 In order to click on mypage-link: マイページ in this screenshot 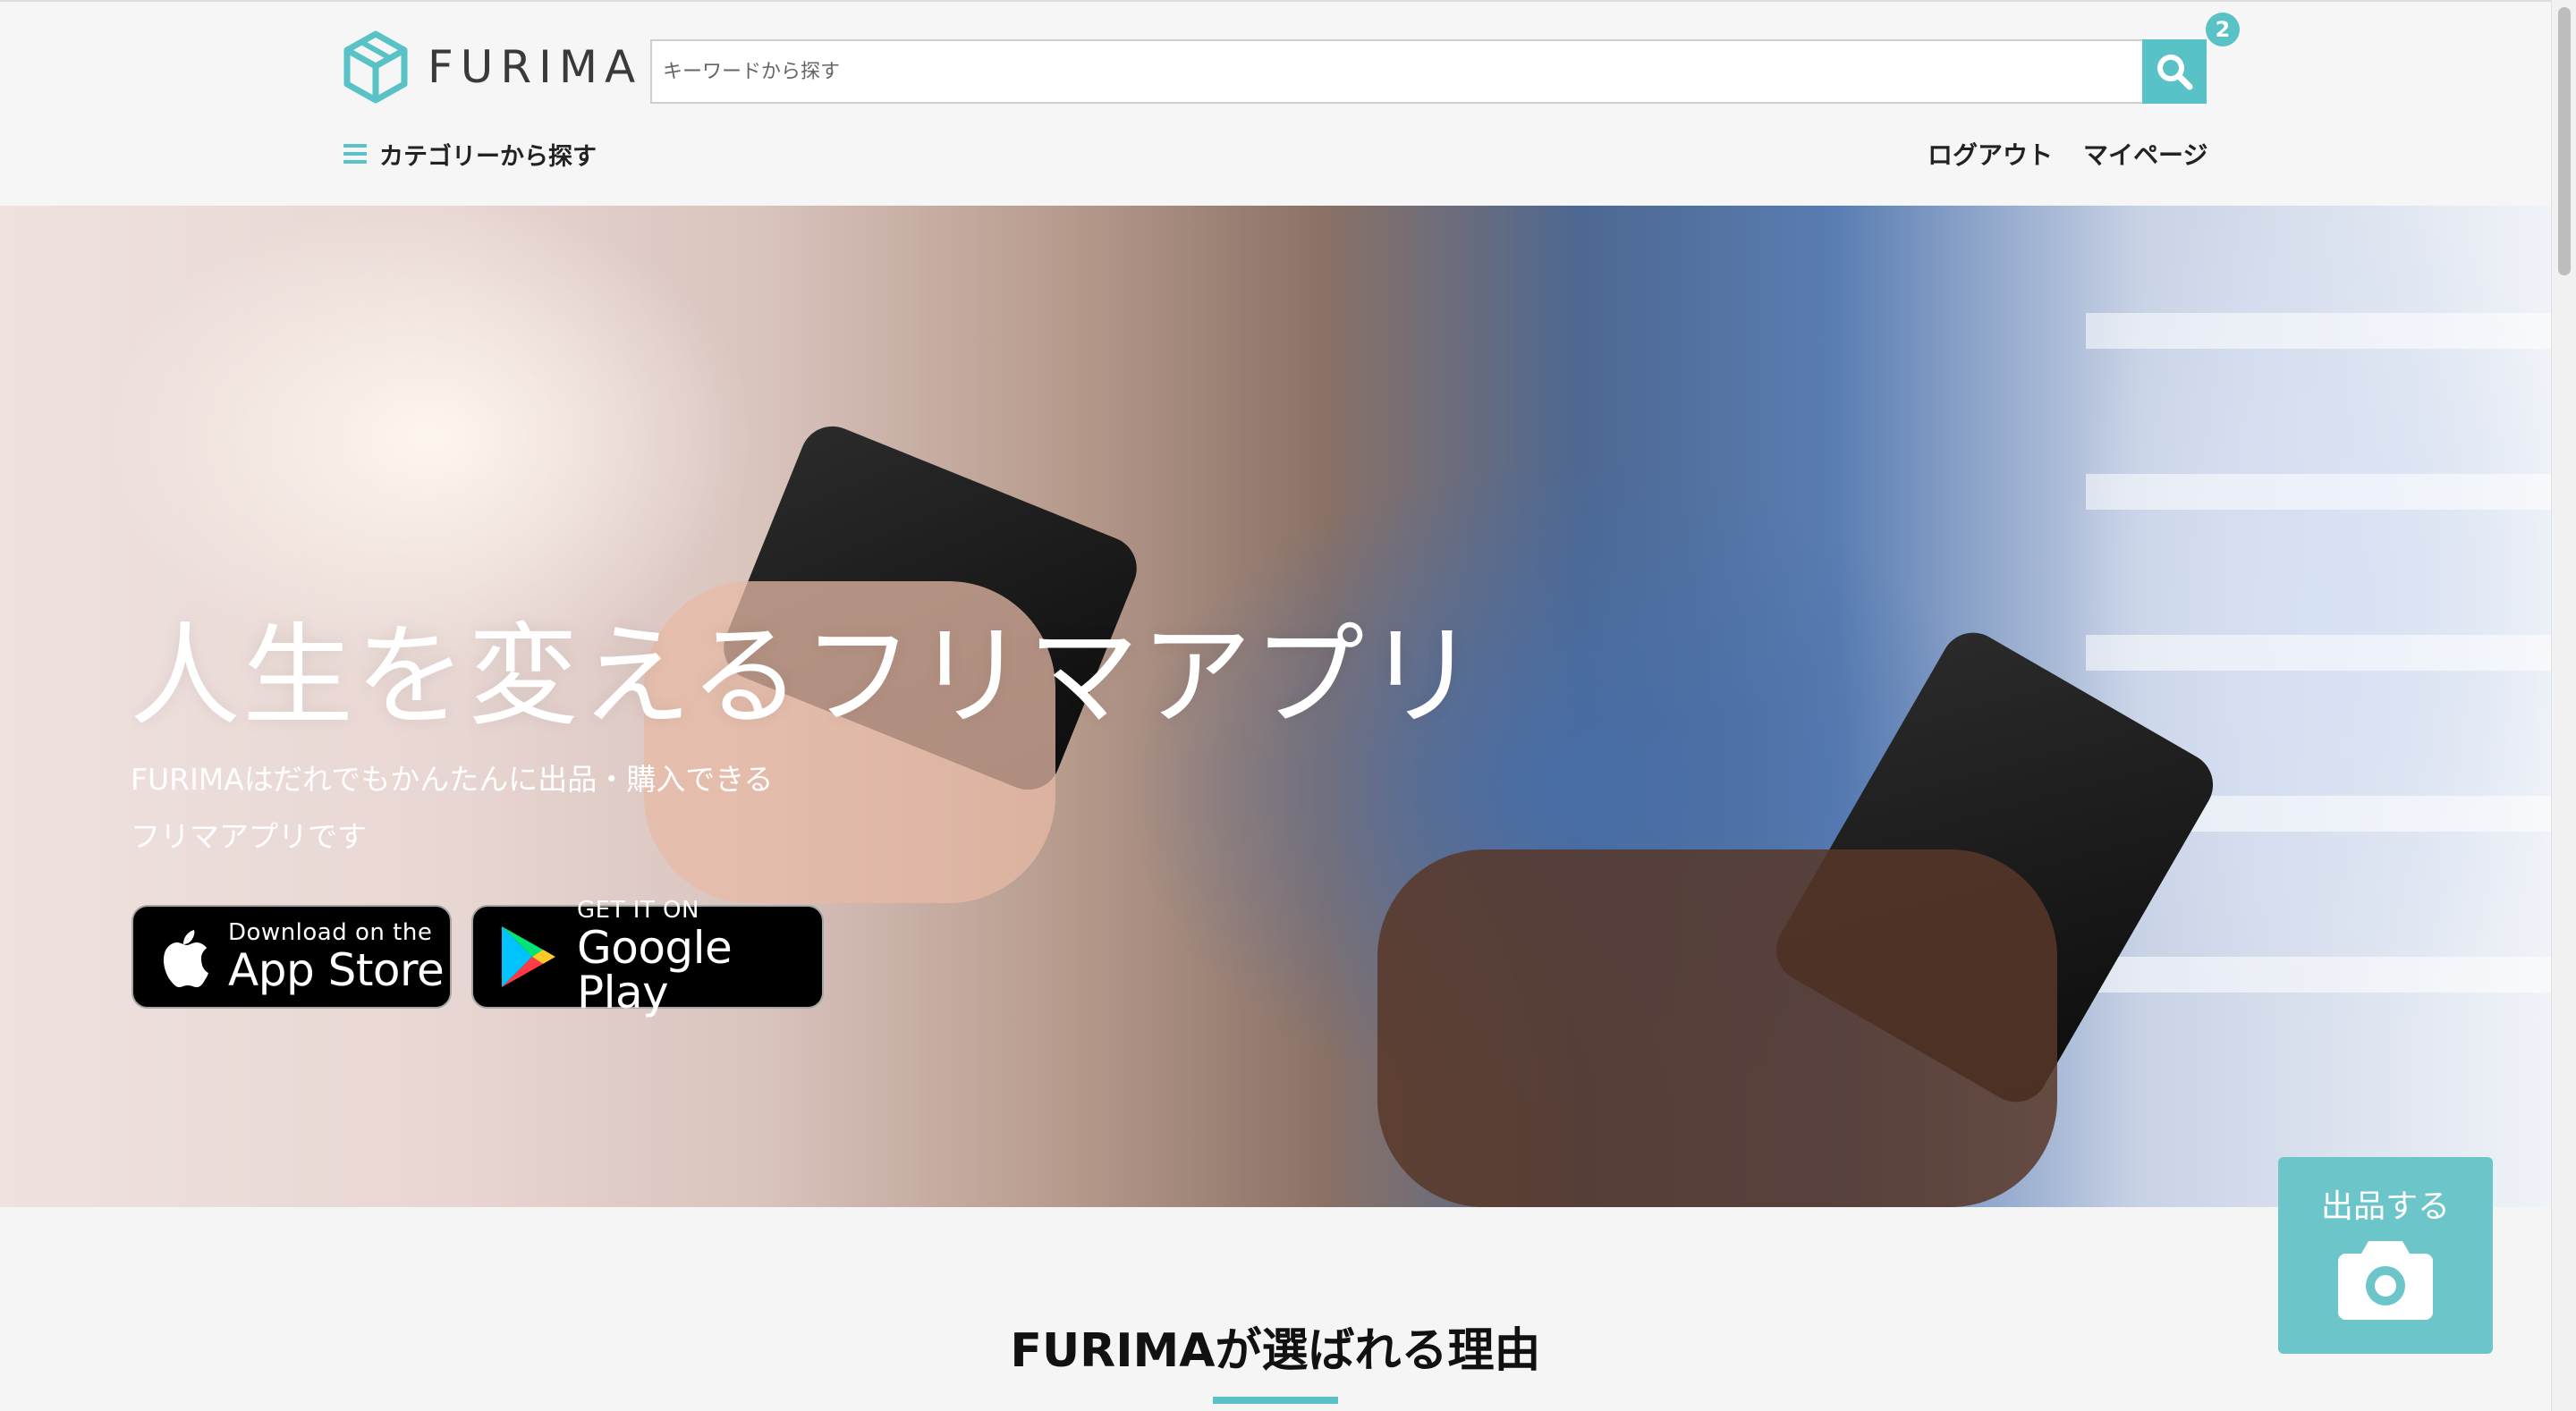, I will do `click(2145, 154)`.